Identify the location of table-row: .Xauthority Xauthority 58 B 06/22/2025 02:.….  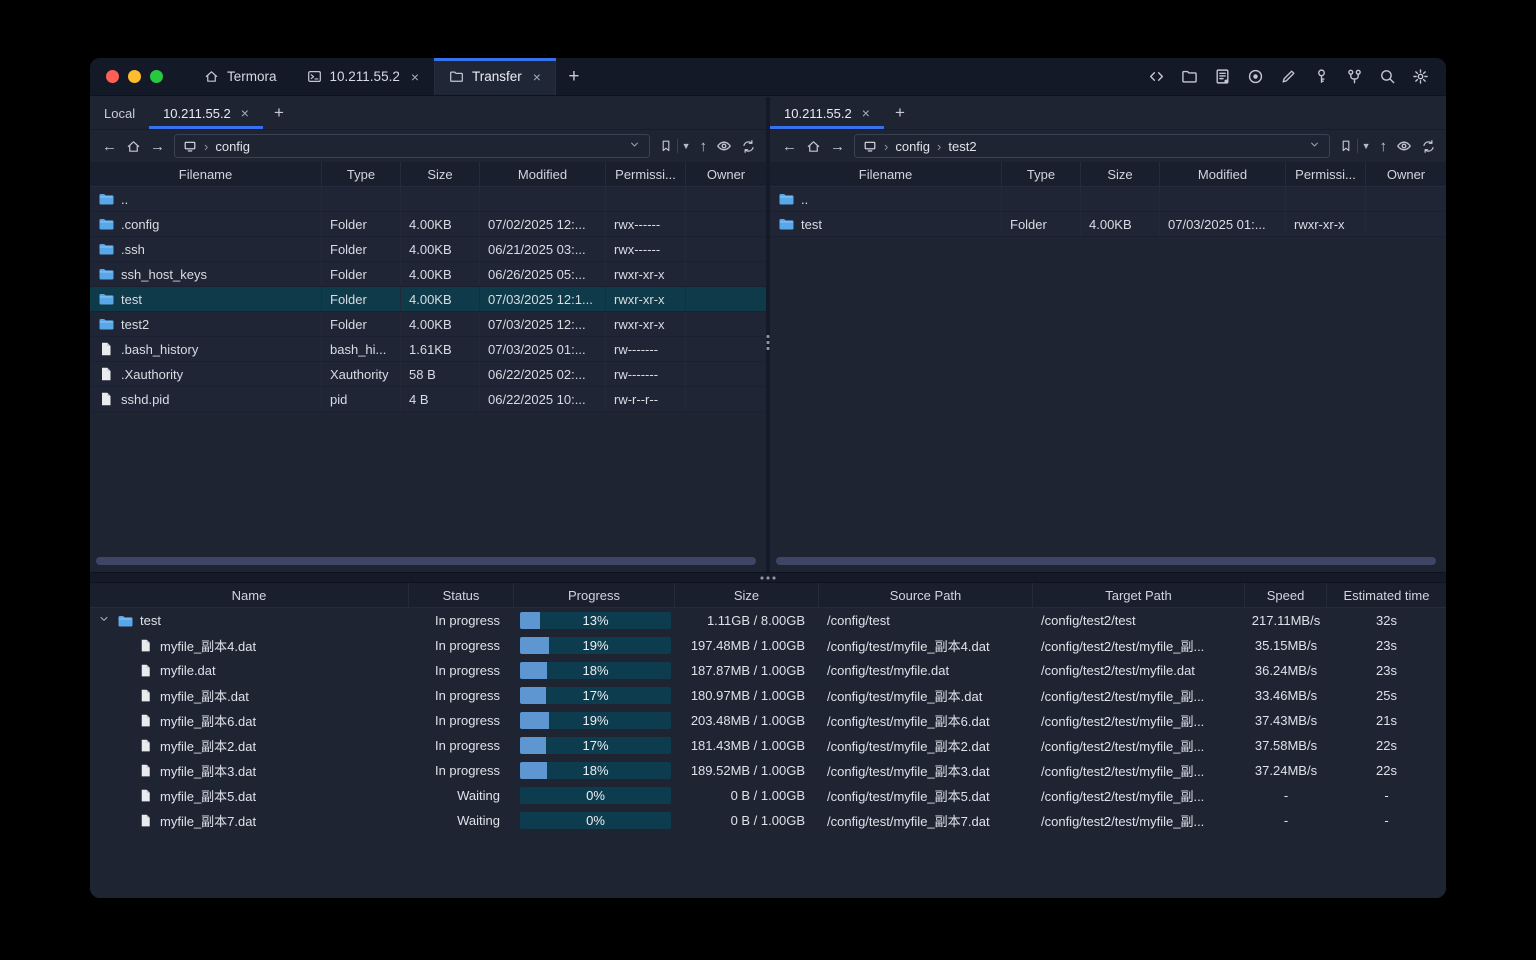
(428, 374).